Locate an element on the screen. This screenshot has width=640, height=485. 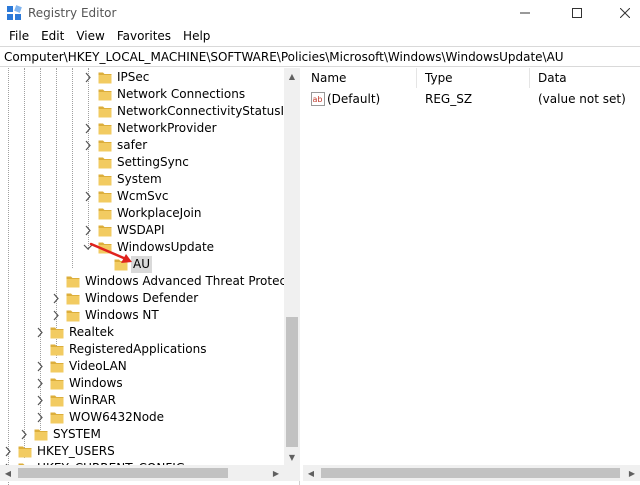
column-type: Type is located at coordinates (473, 78).